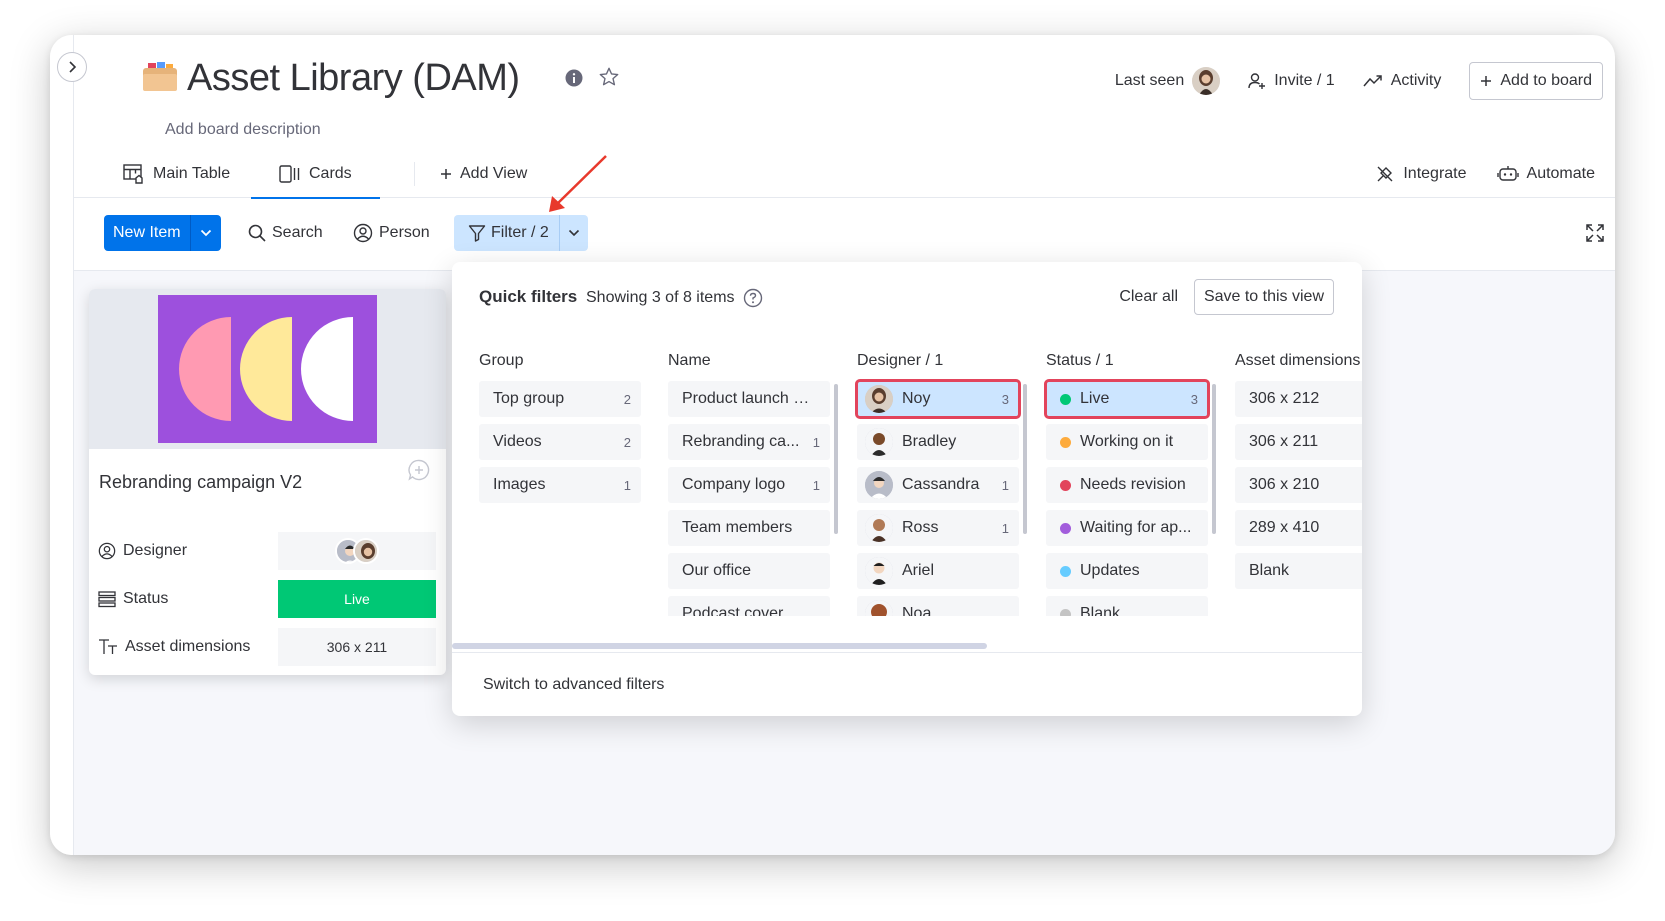  Describe the element at coordinates (609, 77) in the screenshot. I see `star-icon` at that location.